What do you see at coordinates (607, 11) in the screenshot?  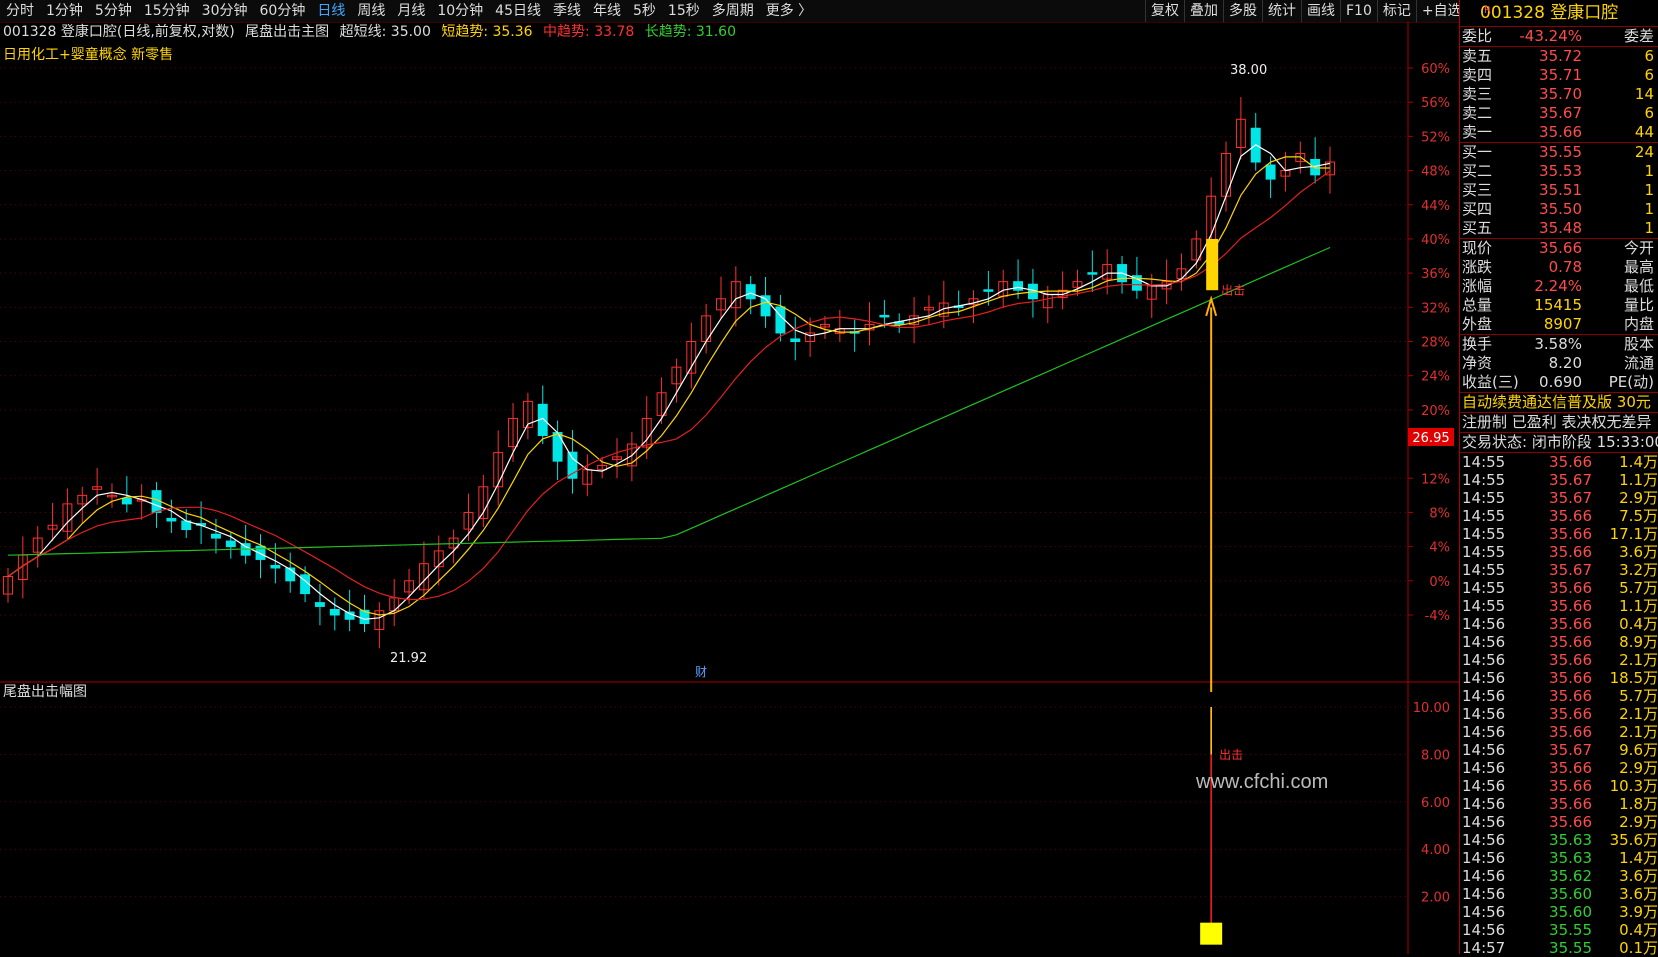 I see `tab-12: 年线` at bounding box center [607, 11].